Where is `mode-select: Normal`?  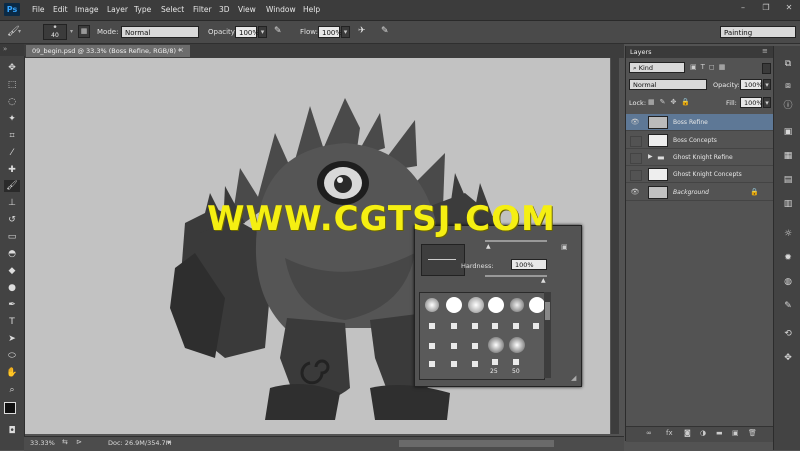 mode-select: Normal is located at coordinates (160, 32).